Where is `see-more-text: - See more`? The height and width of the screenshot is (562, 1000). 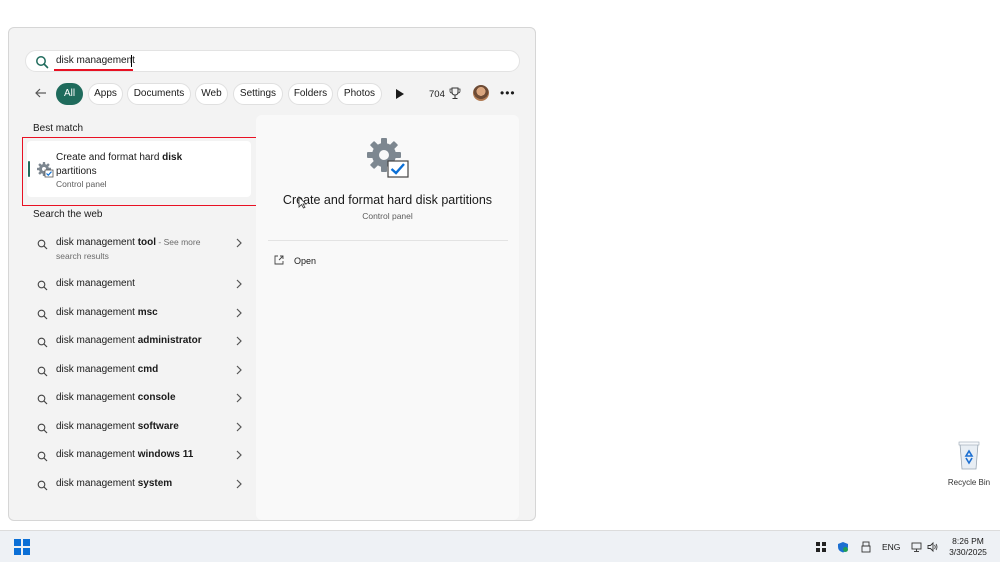 see-more-text: - See more is located at coordinates (178, 242).